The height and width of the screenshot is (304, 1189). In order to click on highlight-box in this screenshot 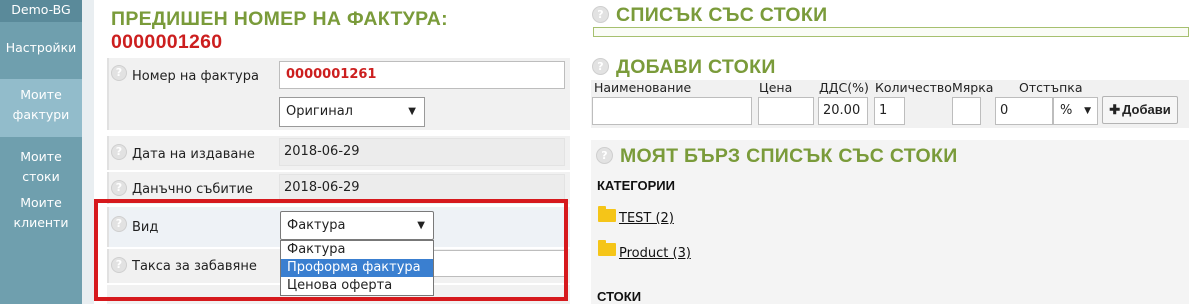, I will do `click(331, 250)`.